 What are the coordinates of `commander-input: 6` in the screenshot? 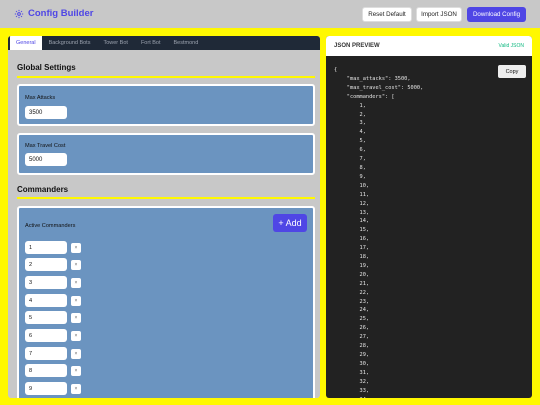 It's located at (46, 335).